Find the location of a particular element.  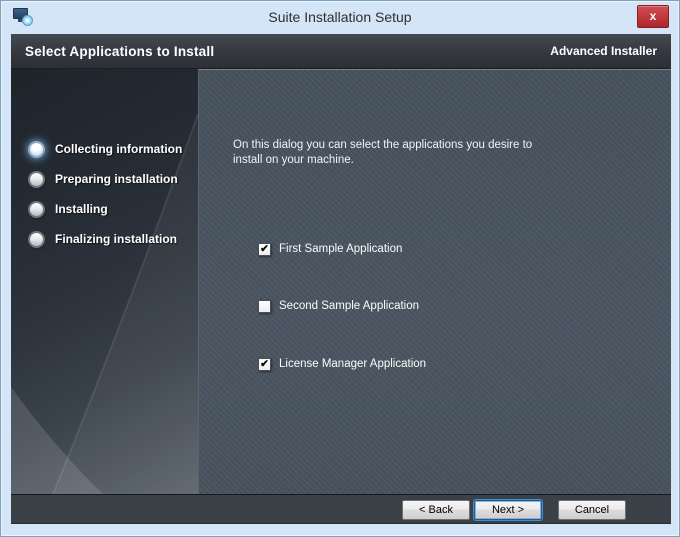

step-label: Collecting information is located at coordinates (119, 149).